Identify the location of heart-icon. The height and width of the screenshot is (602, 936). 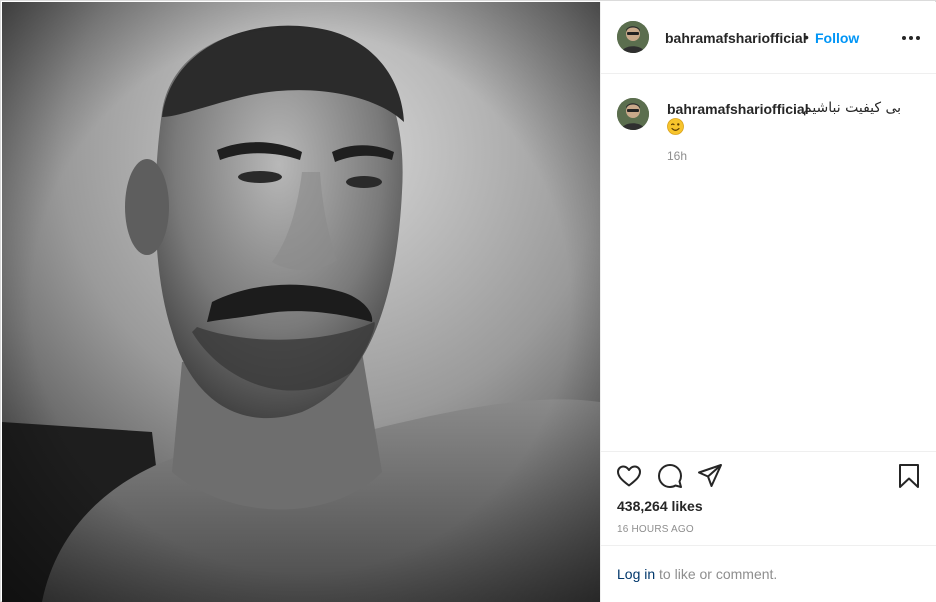
(629, 476).